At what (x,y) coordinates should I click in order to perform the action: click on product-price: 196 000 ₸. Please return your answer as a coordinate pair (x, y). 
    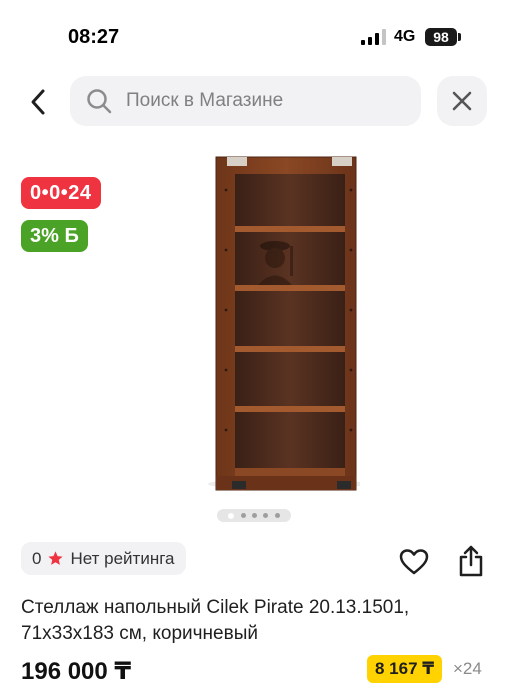
    Looking at the image, I should click on (76, 671).